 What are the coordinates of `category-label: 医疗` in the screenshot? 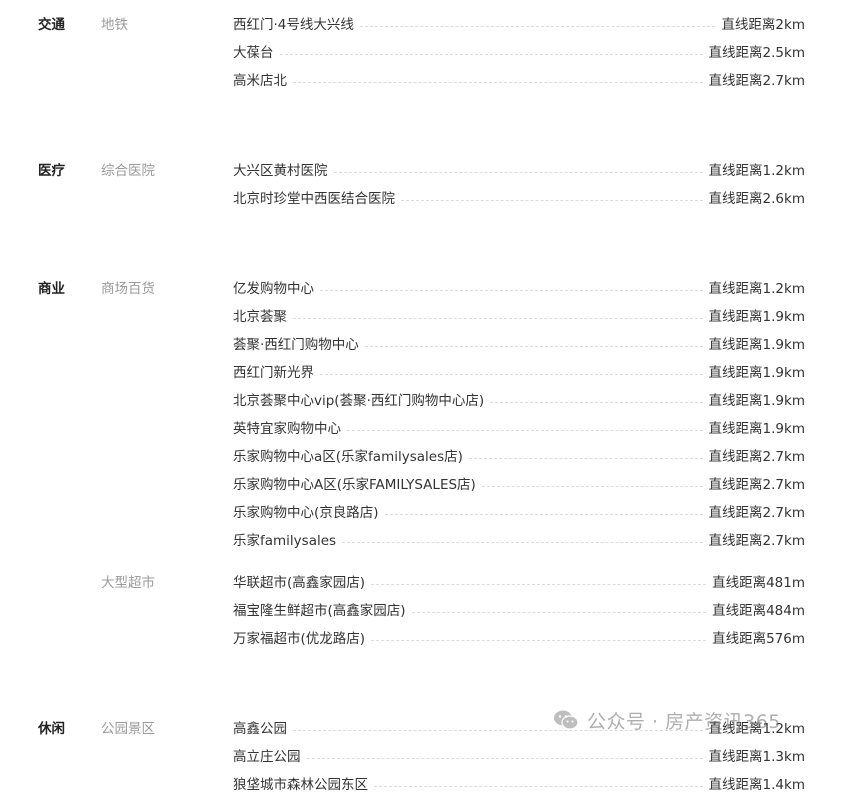 It's located at (51, 171).